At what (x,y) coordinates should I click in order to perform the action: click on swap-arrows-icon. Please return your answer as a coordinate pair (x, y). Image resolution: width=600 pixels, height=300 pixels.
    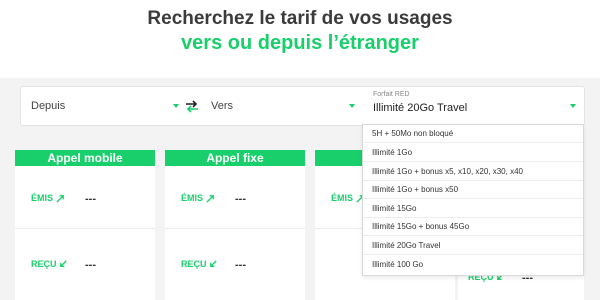
    Looking at the image, I should click on (192, 106).